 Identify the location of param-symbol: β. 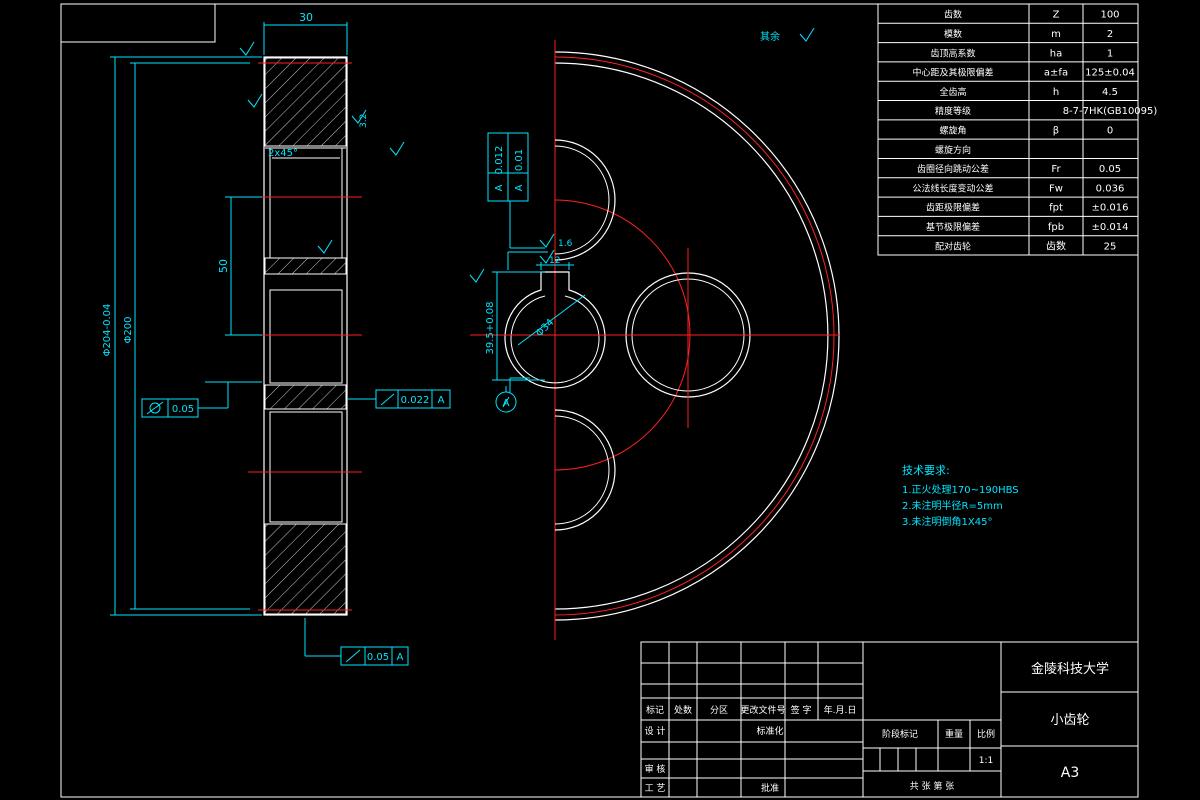
(1056, 131).